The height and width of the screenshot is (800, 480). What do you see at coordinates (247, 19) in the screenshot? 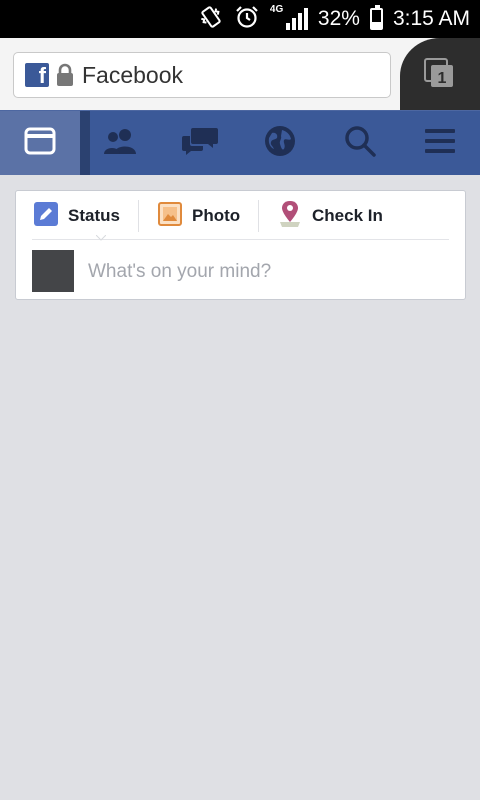
I see `alarm-icon` at bounding box center [247, 19].